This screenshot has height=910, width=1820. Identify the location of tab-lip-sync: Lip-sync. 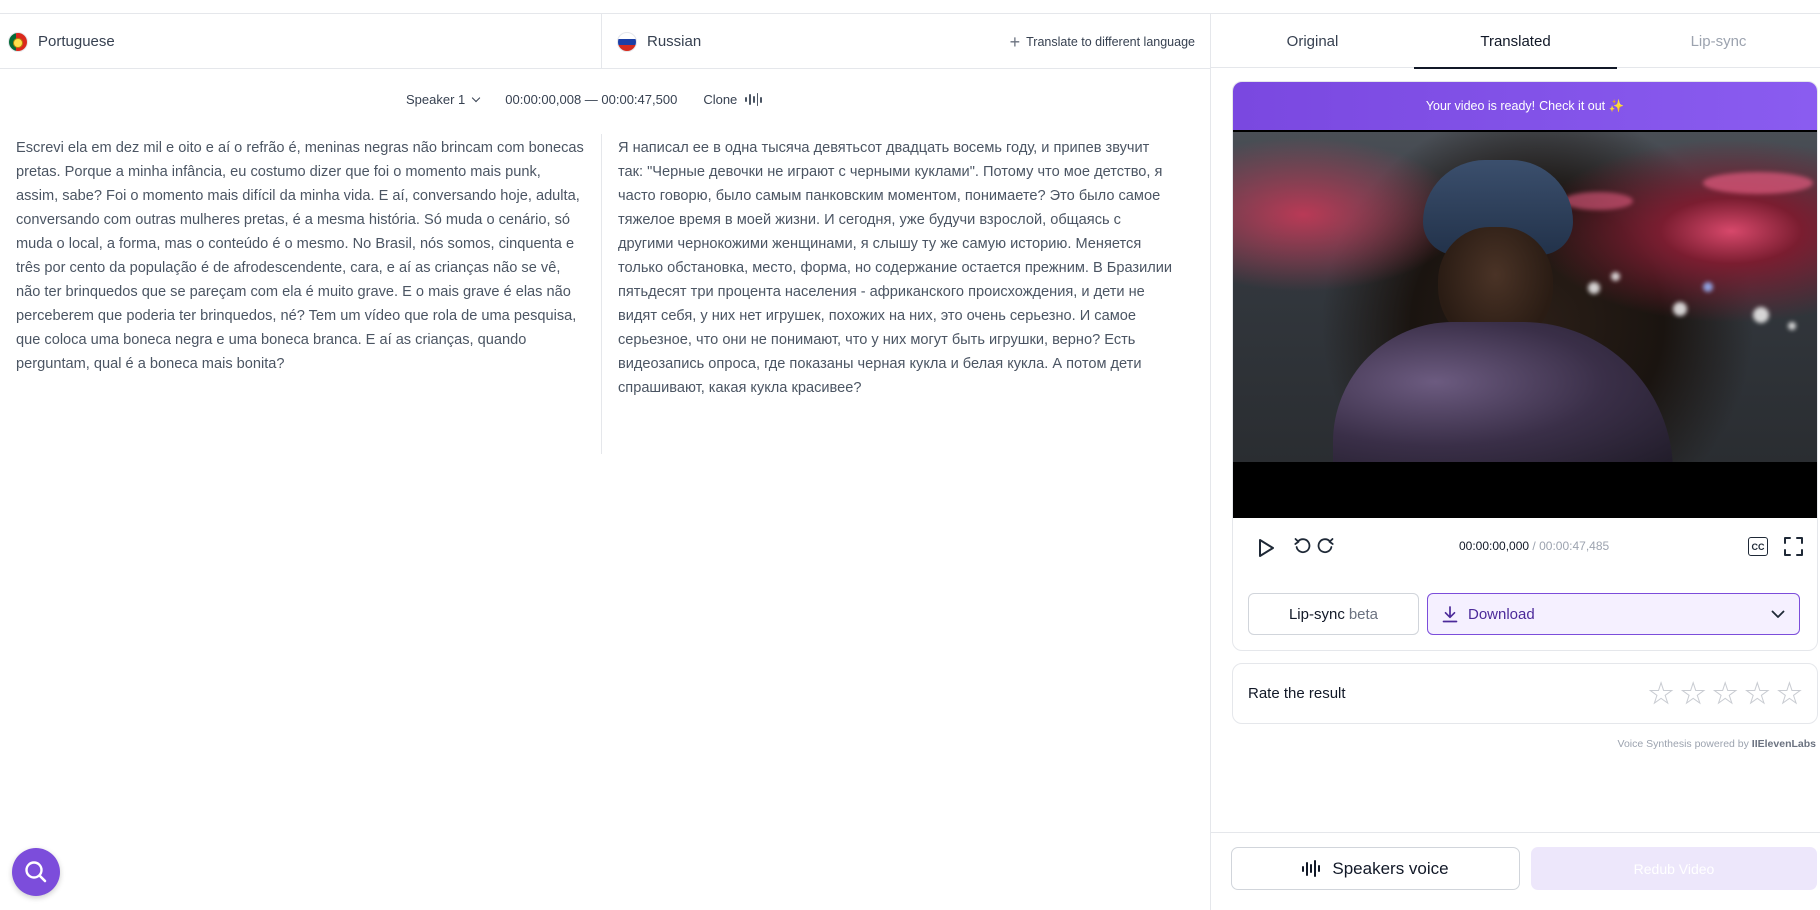
(1718, 41).